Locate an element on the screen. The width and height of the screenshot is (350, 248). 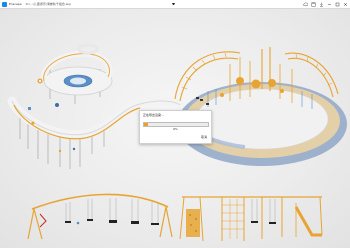
combo-climber-set is located at coordinates (251, 219).